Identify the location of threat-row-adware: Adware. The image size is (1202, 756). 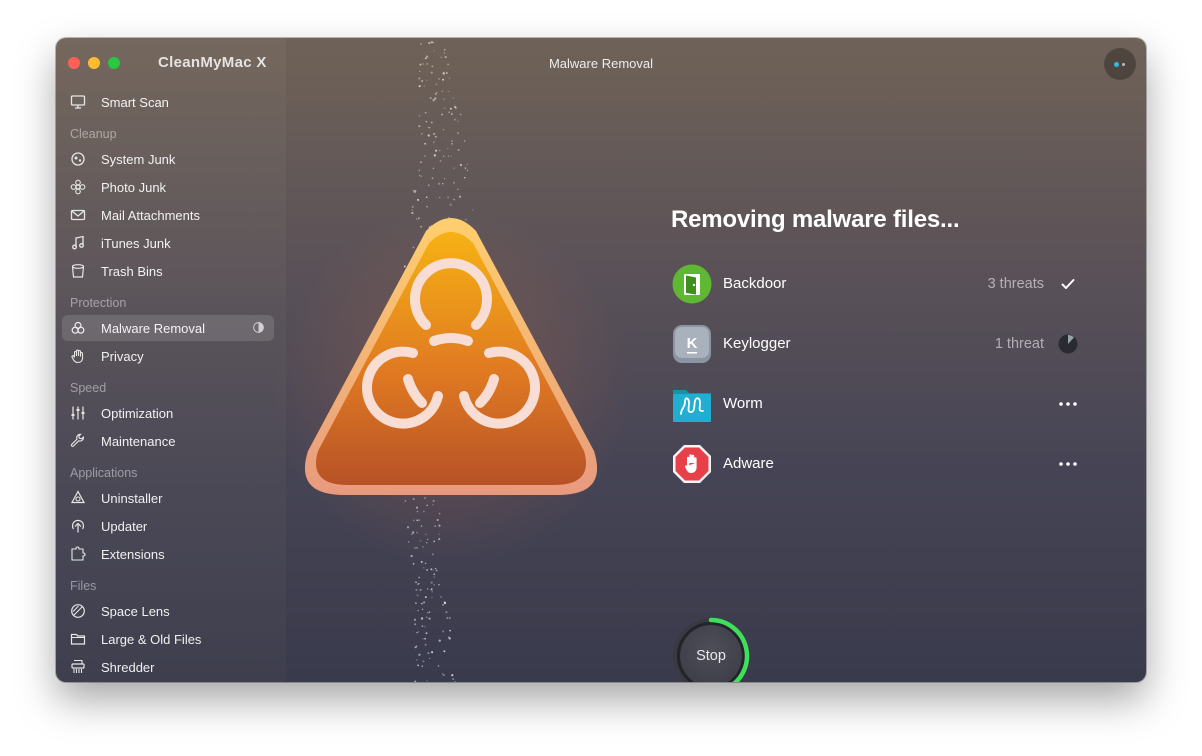
(875, 464).